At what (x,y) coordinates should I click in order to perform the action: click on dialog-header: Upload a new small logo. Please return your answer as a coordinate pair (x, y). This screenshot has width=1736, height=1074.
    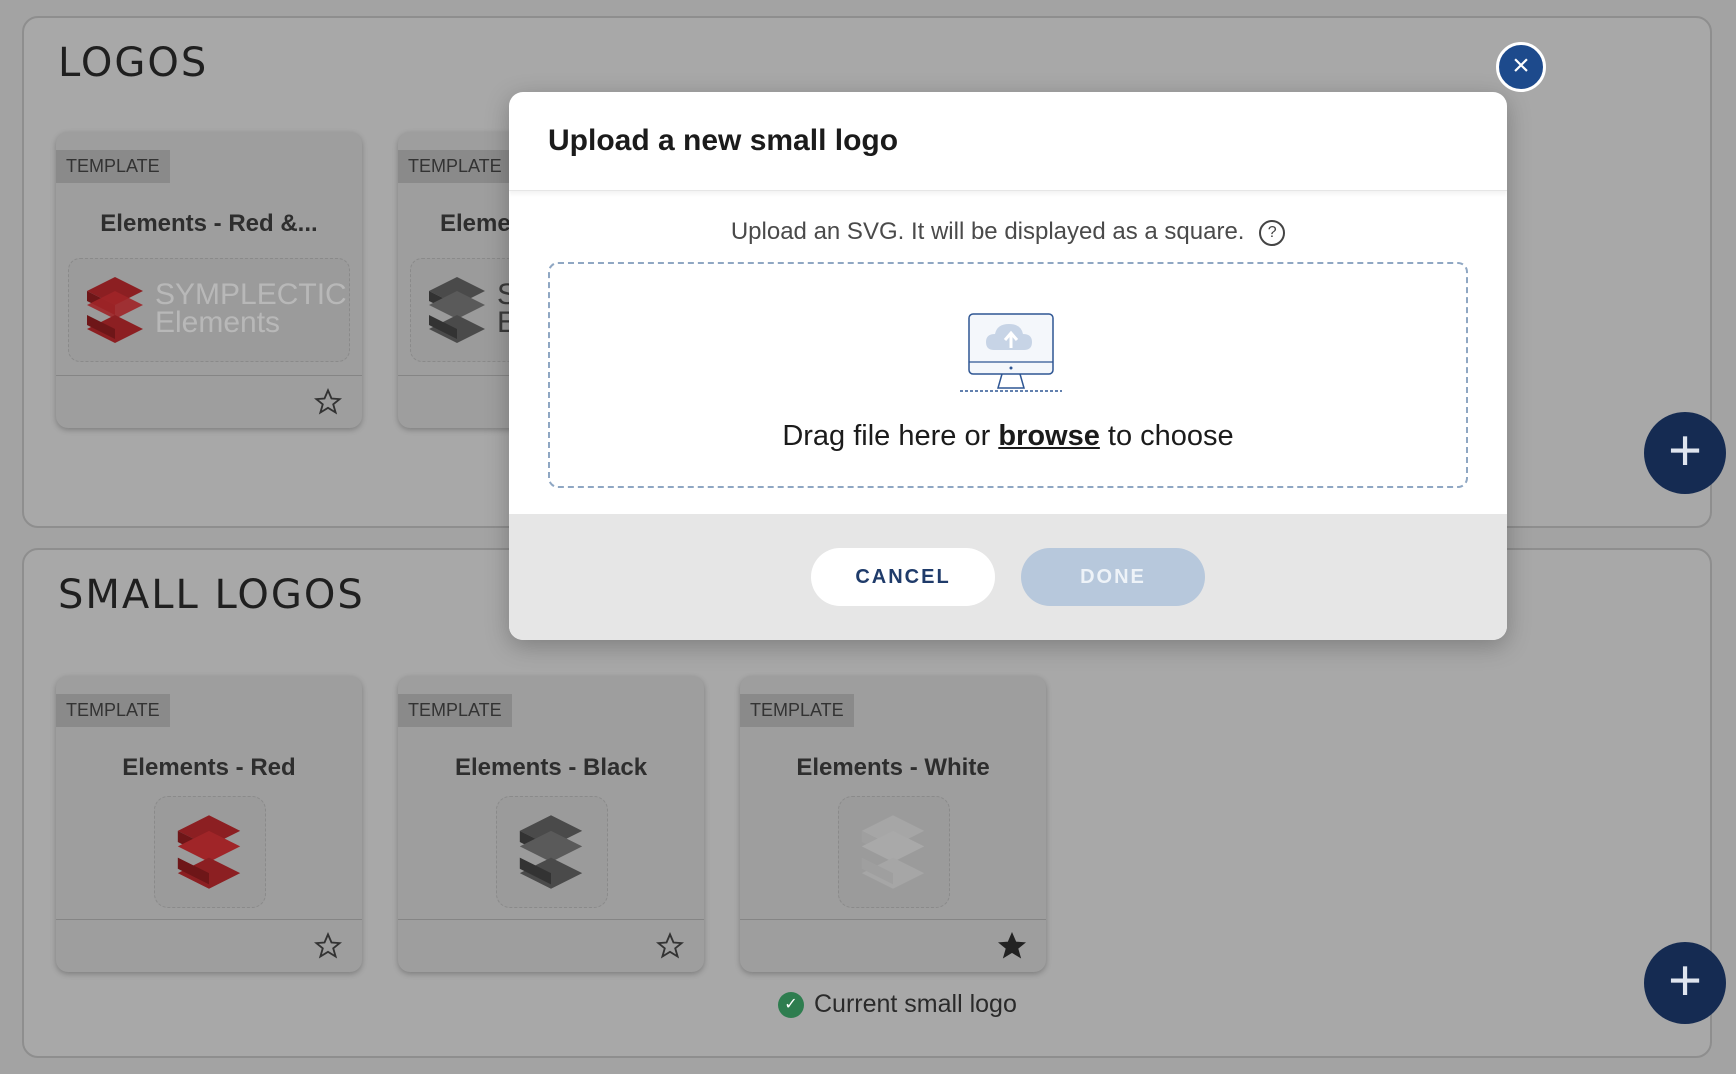
    Looking at the image, I should click on (1008, 141).